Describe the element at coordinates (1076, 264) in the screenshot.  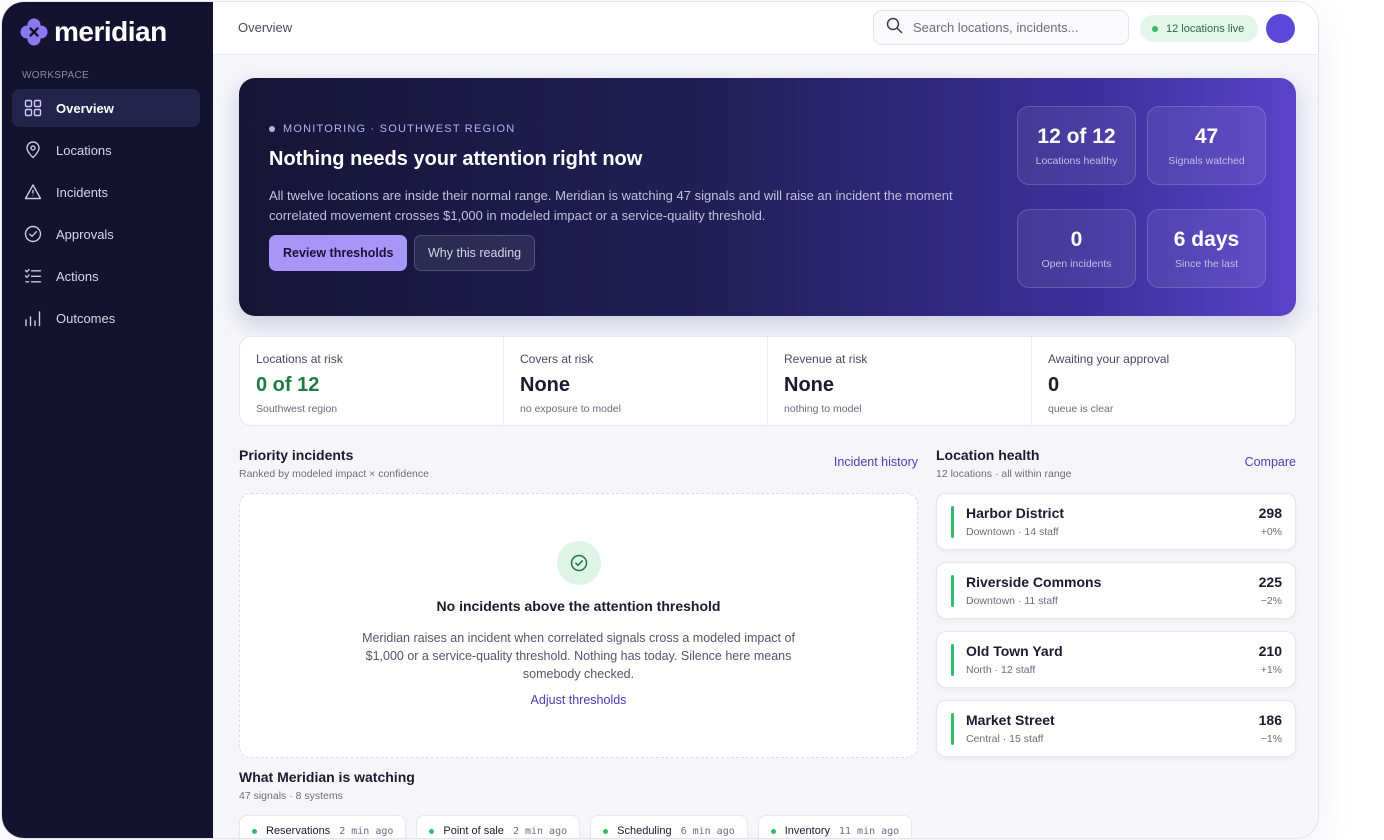
I see `stat-label: Open incidents` at that location.